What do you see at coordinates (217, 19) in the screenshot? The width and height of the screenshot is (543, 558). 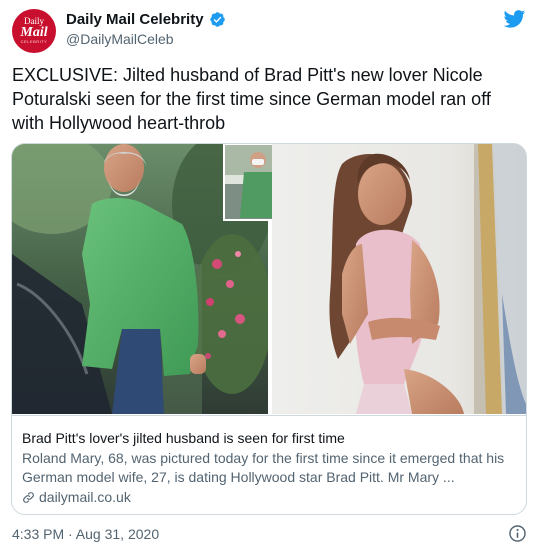 I see `verified-badge-icon` at bounding box center [217, 19].